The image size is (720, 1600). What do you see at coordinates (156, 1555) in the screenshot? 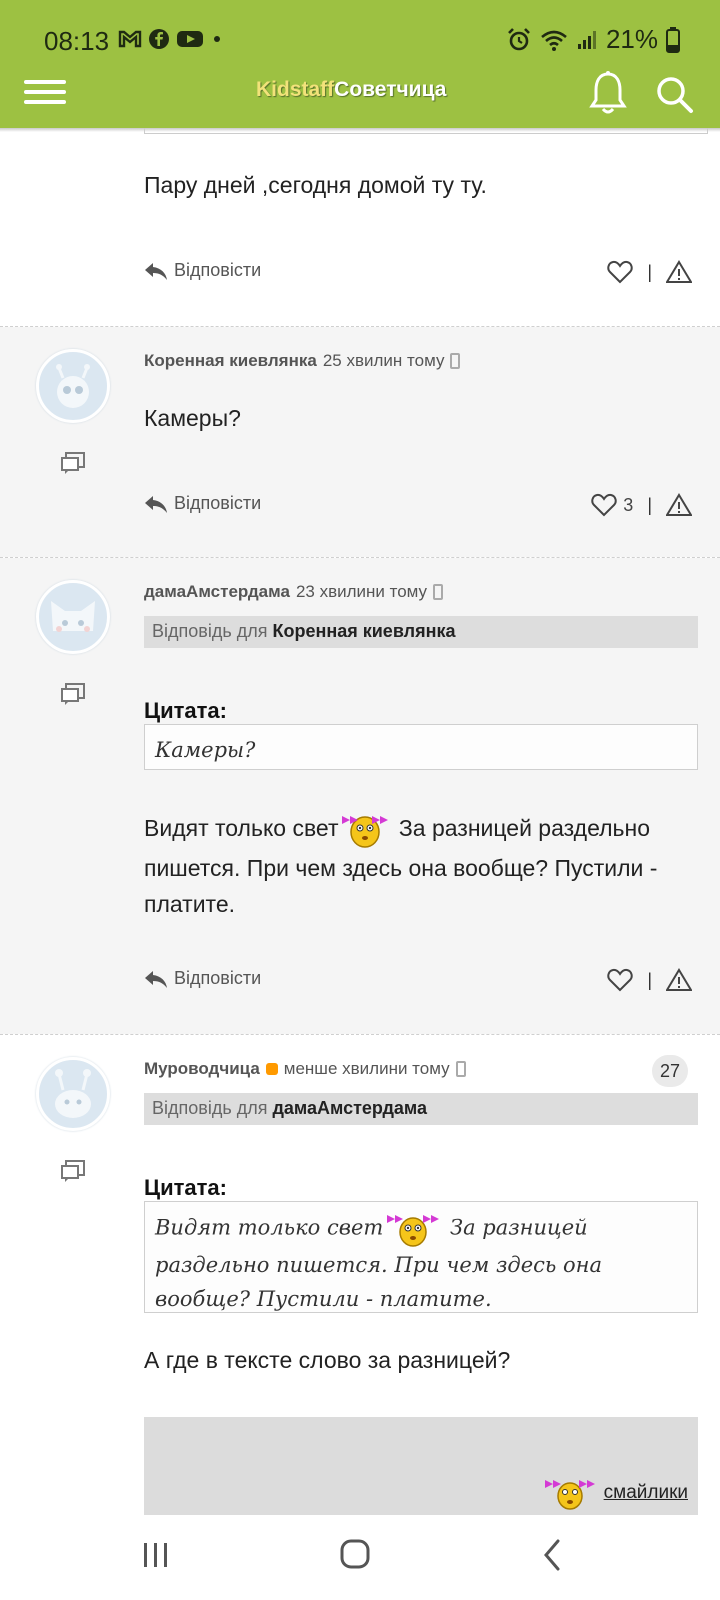
I see `recent-apps-icon` at bounding box center [156, 1555].